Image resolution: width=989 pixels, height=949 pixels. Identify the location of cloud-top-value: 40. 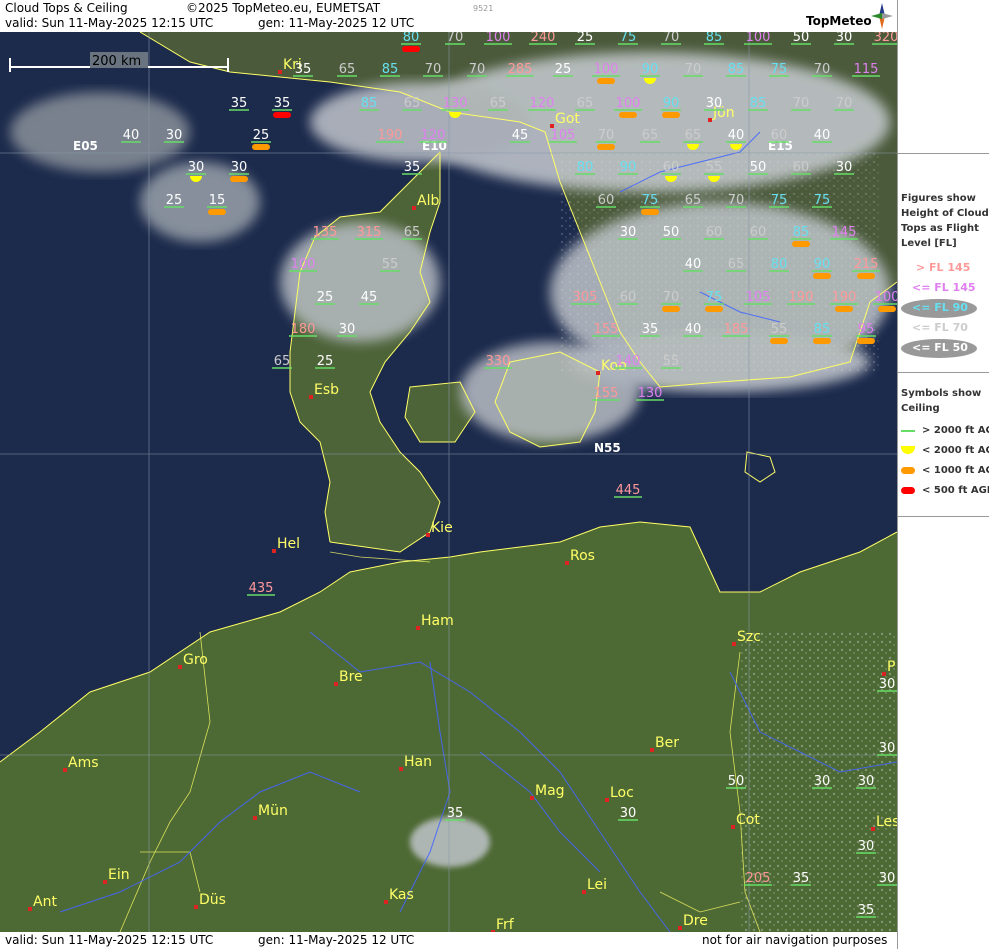
(693, 264).